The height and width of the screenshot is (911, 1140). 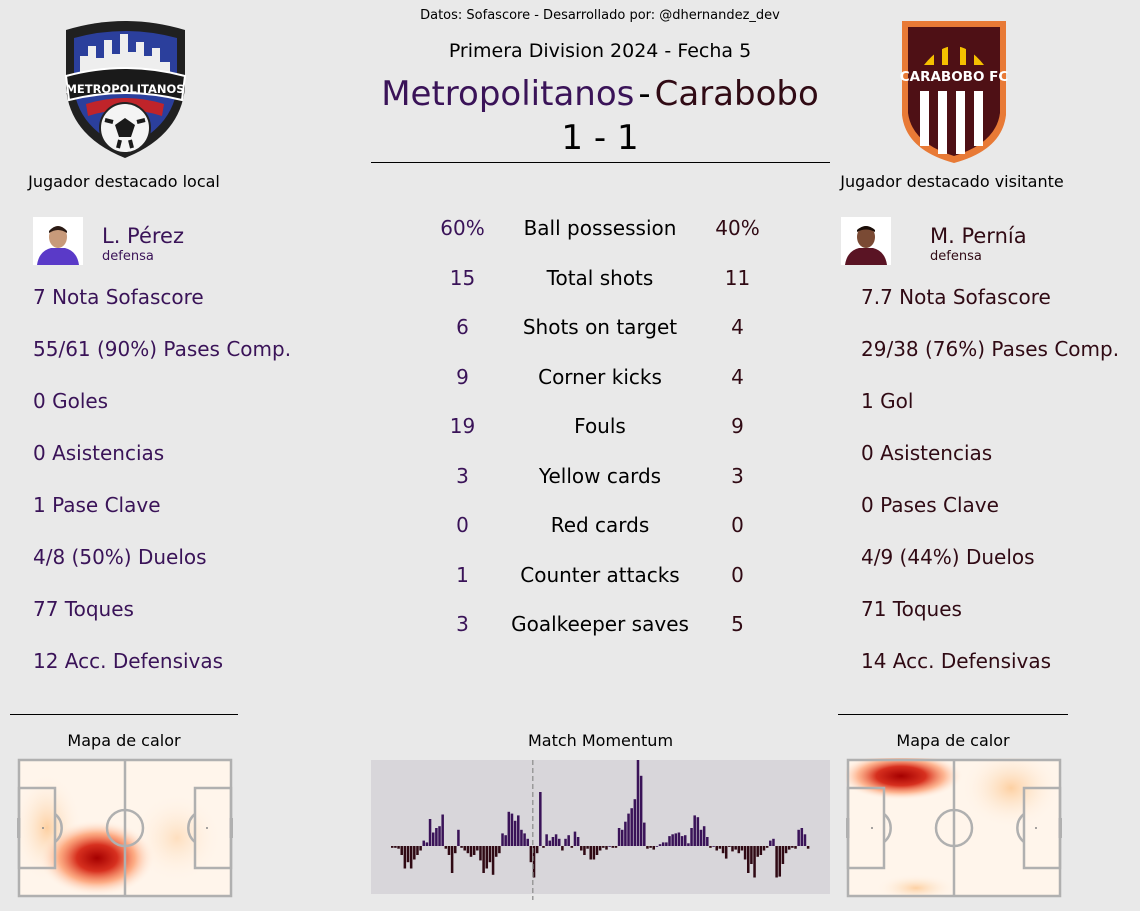 What do you see at coordinates (71, 401) in the screenshot?
I see `home-player-stat: 0 Goles` at bounding box center [71, 401].